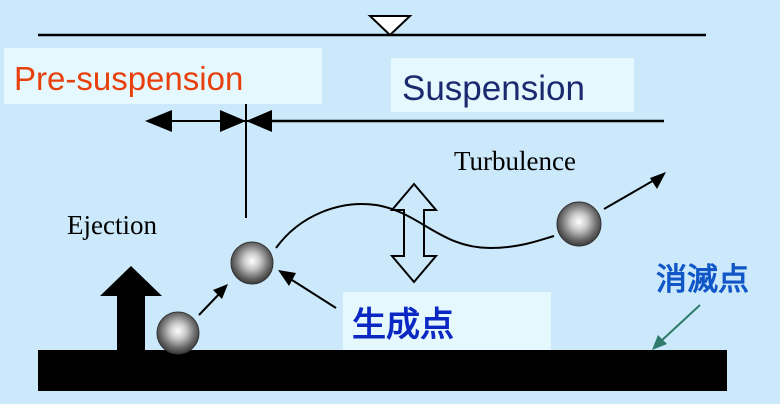 Image resolution: width=780 pixels, height=404 pixels. Describe the element at coordinates (579, 224) in the screenshot. I see `suspended-particle` at that location.